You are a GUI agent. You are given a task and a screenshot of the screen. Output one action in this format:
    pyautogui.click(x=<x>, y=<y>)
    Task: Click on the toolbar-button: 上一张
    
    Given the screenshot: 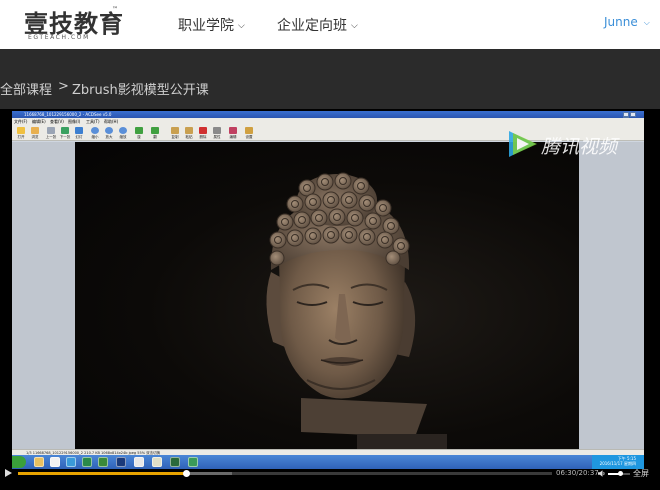 What is the action you would take?
    pyautogui.click(x=51, y=133)
    